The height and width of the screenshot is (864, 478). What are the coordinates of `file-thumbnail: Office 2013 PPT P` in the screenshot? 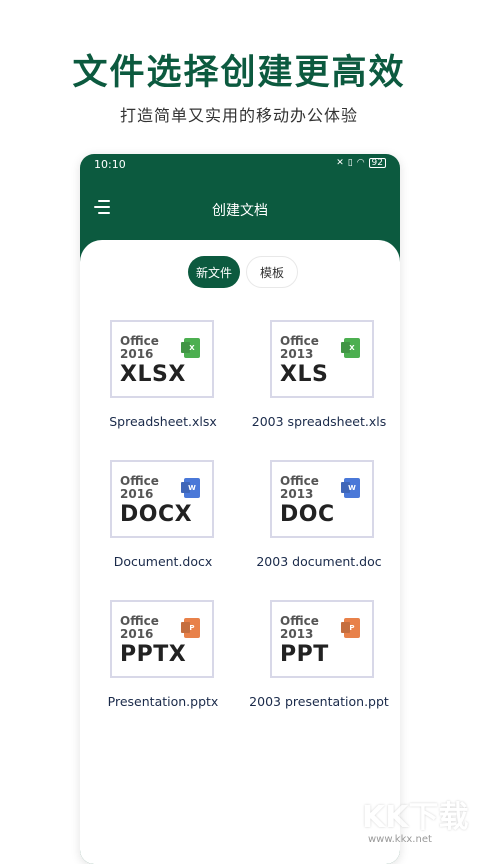 It's located at (322, 639).